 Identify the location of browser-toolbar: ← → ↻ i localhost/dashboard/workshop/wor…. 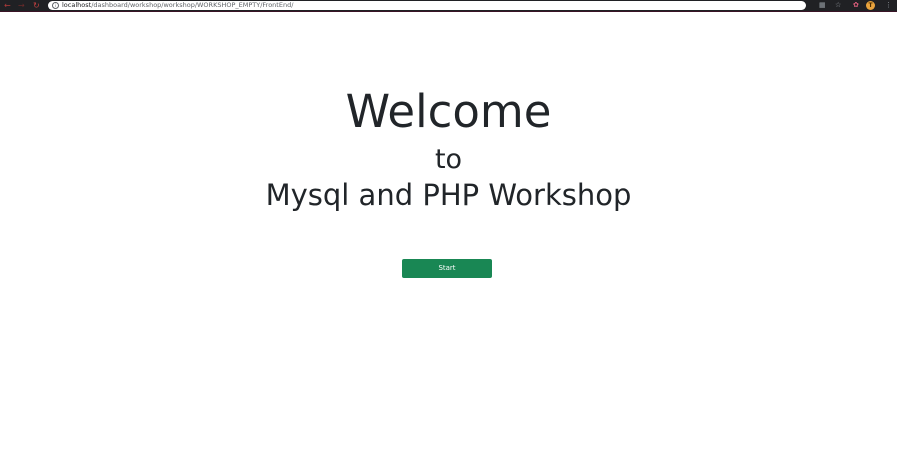
(448, 6).